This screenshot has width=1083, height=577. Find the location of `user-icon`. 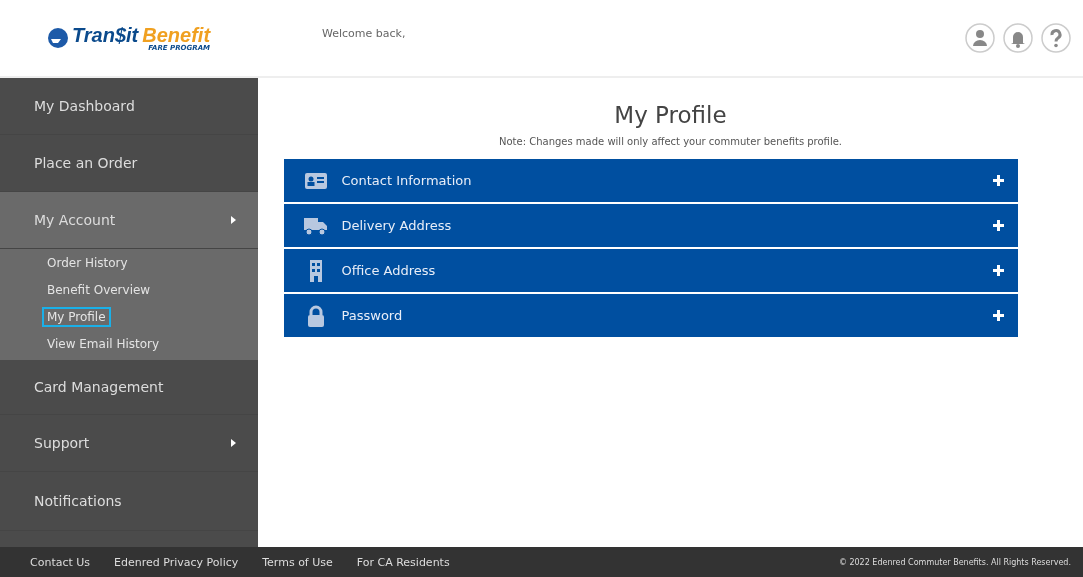

user-icon is located at coordinates (980, 38).